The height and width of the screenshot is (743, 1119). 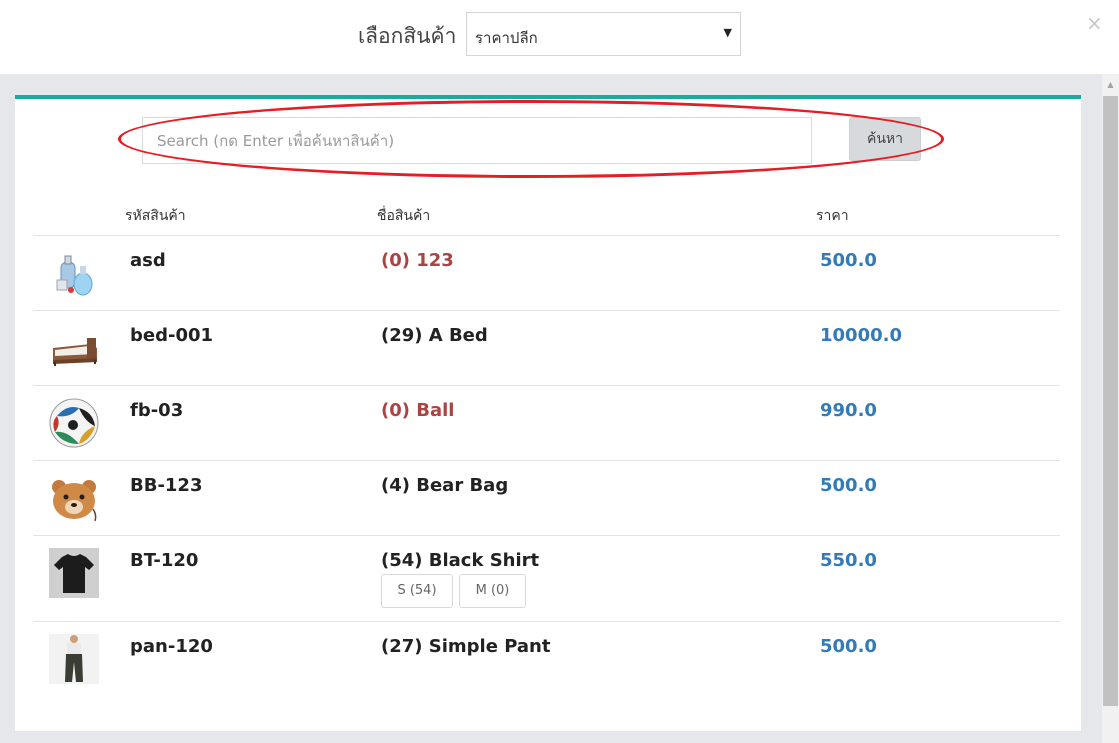 I want to click on scrollbar-thumb, so click(x=1110, y=401).